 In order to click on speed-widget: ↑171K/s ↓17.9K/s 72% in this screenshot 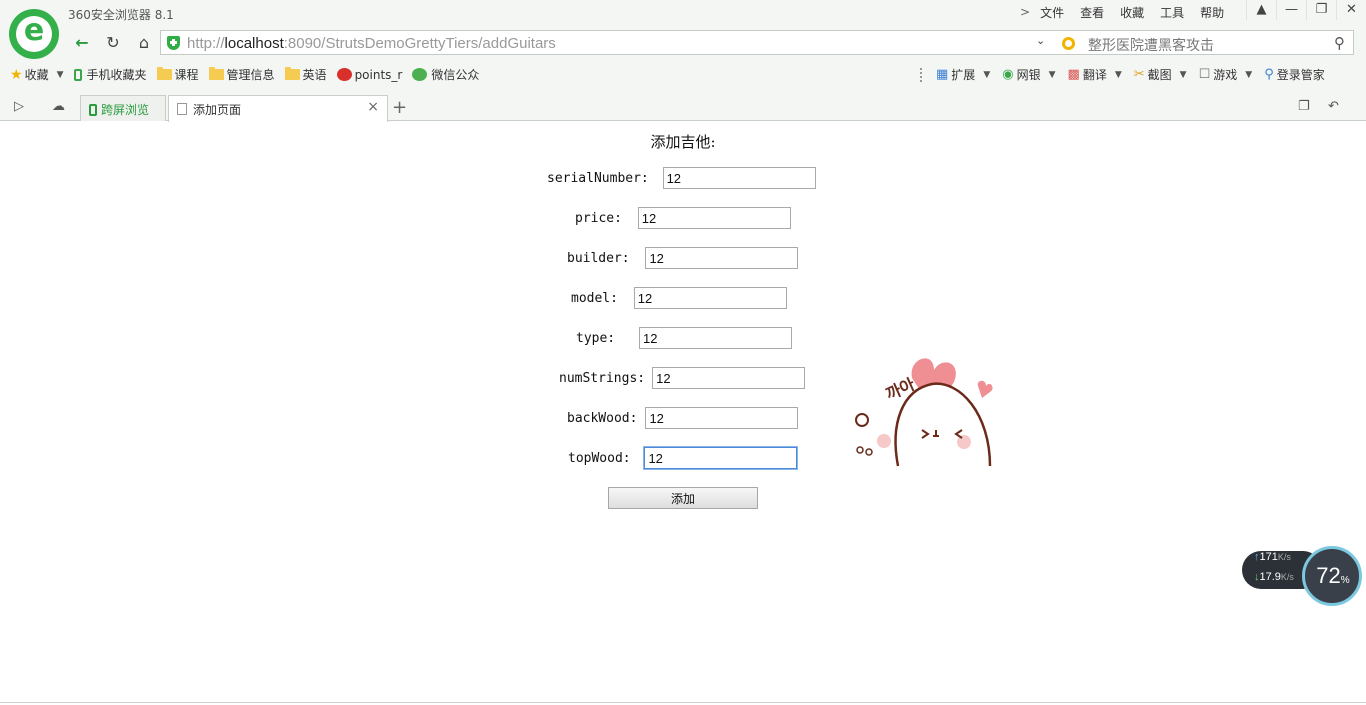, I will do `click(1302, 576)`.